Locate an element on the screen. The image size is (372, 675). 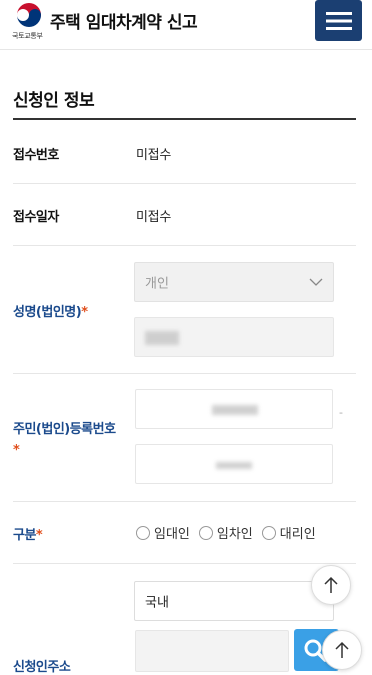
receipt-date-value: 미접수 is located at coordinates (153, 217).